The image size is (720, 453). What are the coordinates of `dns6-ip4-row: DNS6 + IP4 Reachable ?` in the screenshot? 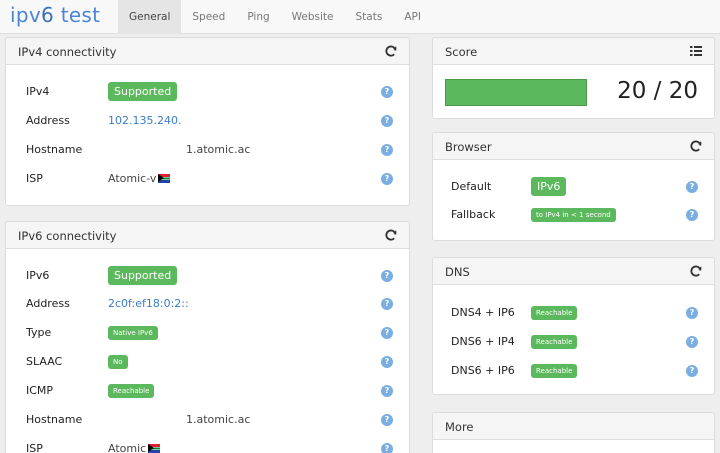 It's located at (573, 342).